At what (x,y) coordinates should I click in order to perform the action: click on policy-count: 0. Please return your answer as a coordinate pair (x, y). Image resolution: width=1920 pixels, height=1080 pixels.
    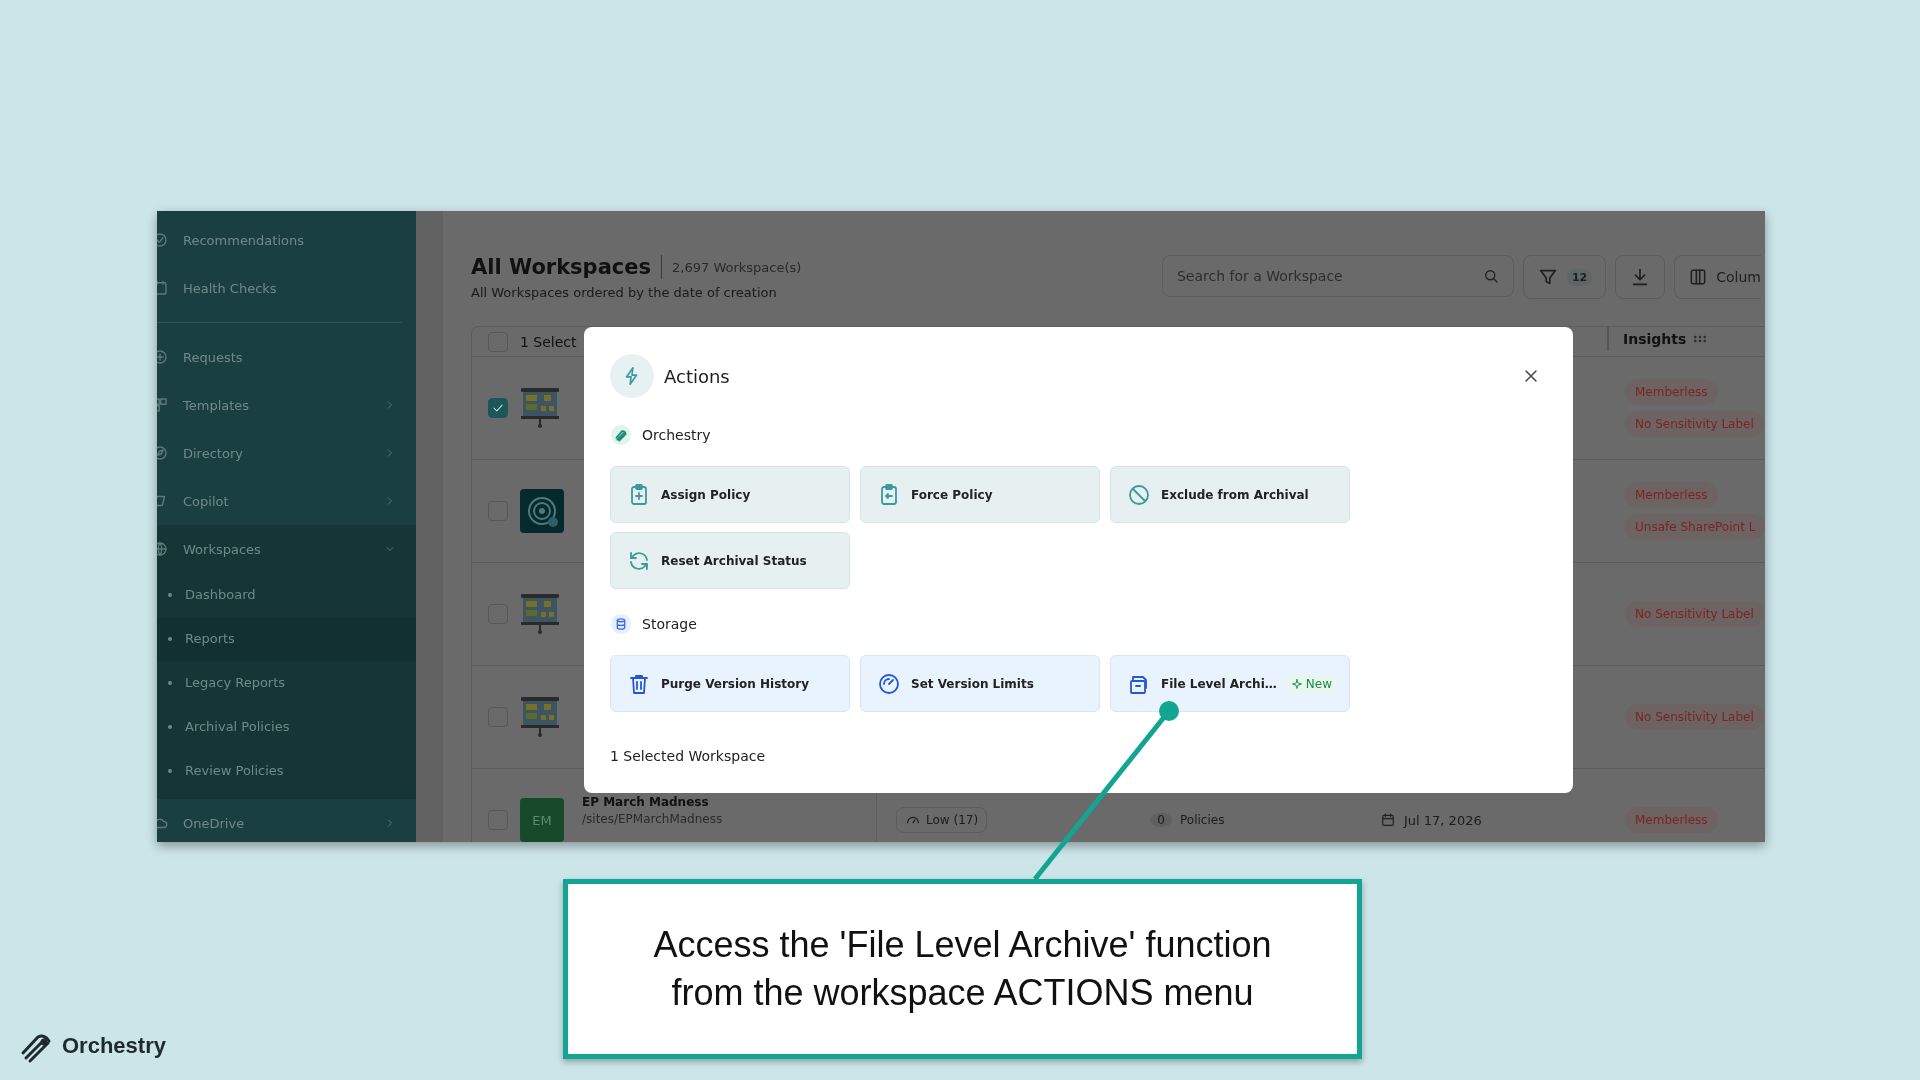
    Looking at the image, I should click on (1161, 820).